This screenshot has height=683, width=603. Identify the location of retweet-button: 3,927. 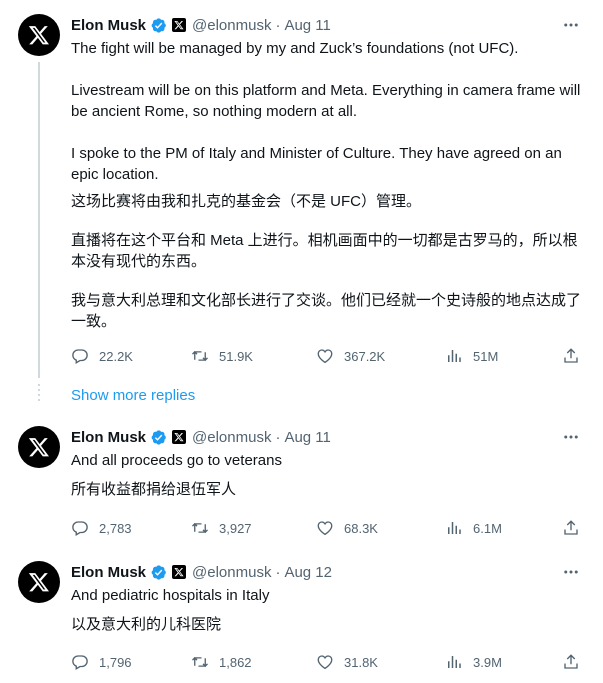
(221, 528).